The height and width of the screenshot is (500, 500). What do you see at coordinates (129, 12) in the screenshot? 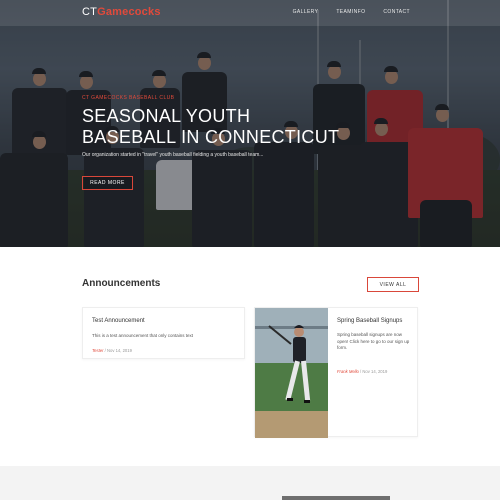
I see `logo-name: Gamecocks` at bounding box center [129, 12].